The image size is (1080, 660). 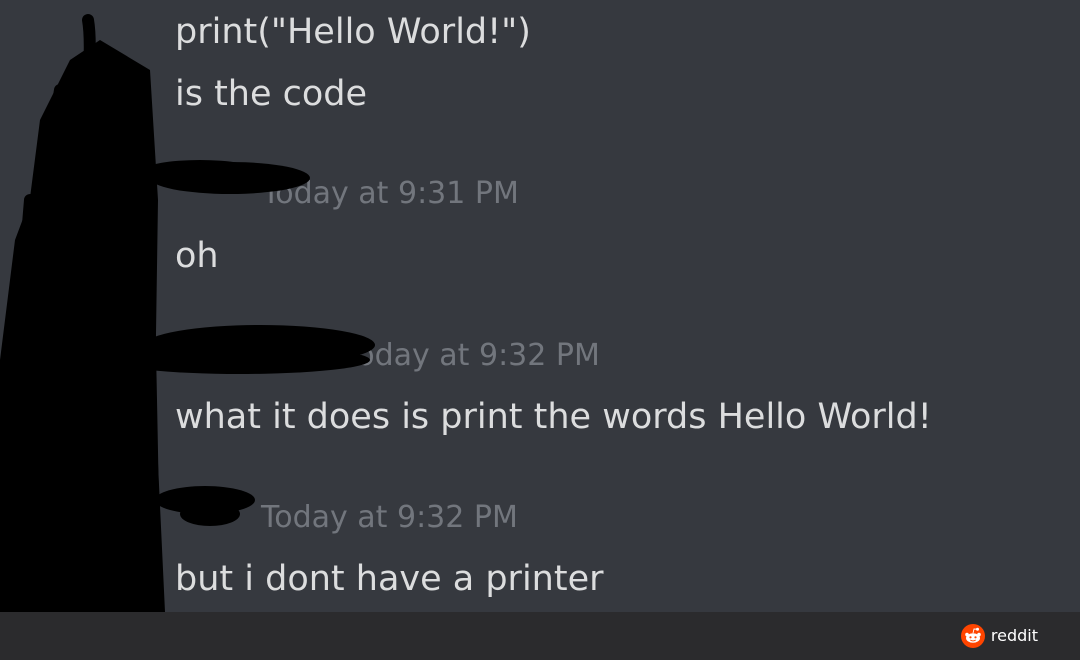 I want to click on reddit-footer-bar: reddit, so click(x=540, y=636).